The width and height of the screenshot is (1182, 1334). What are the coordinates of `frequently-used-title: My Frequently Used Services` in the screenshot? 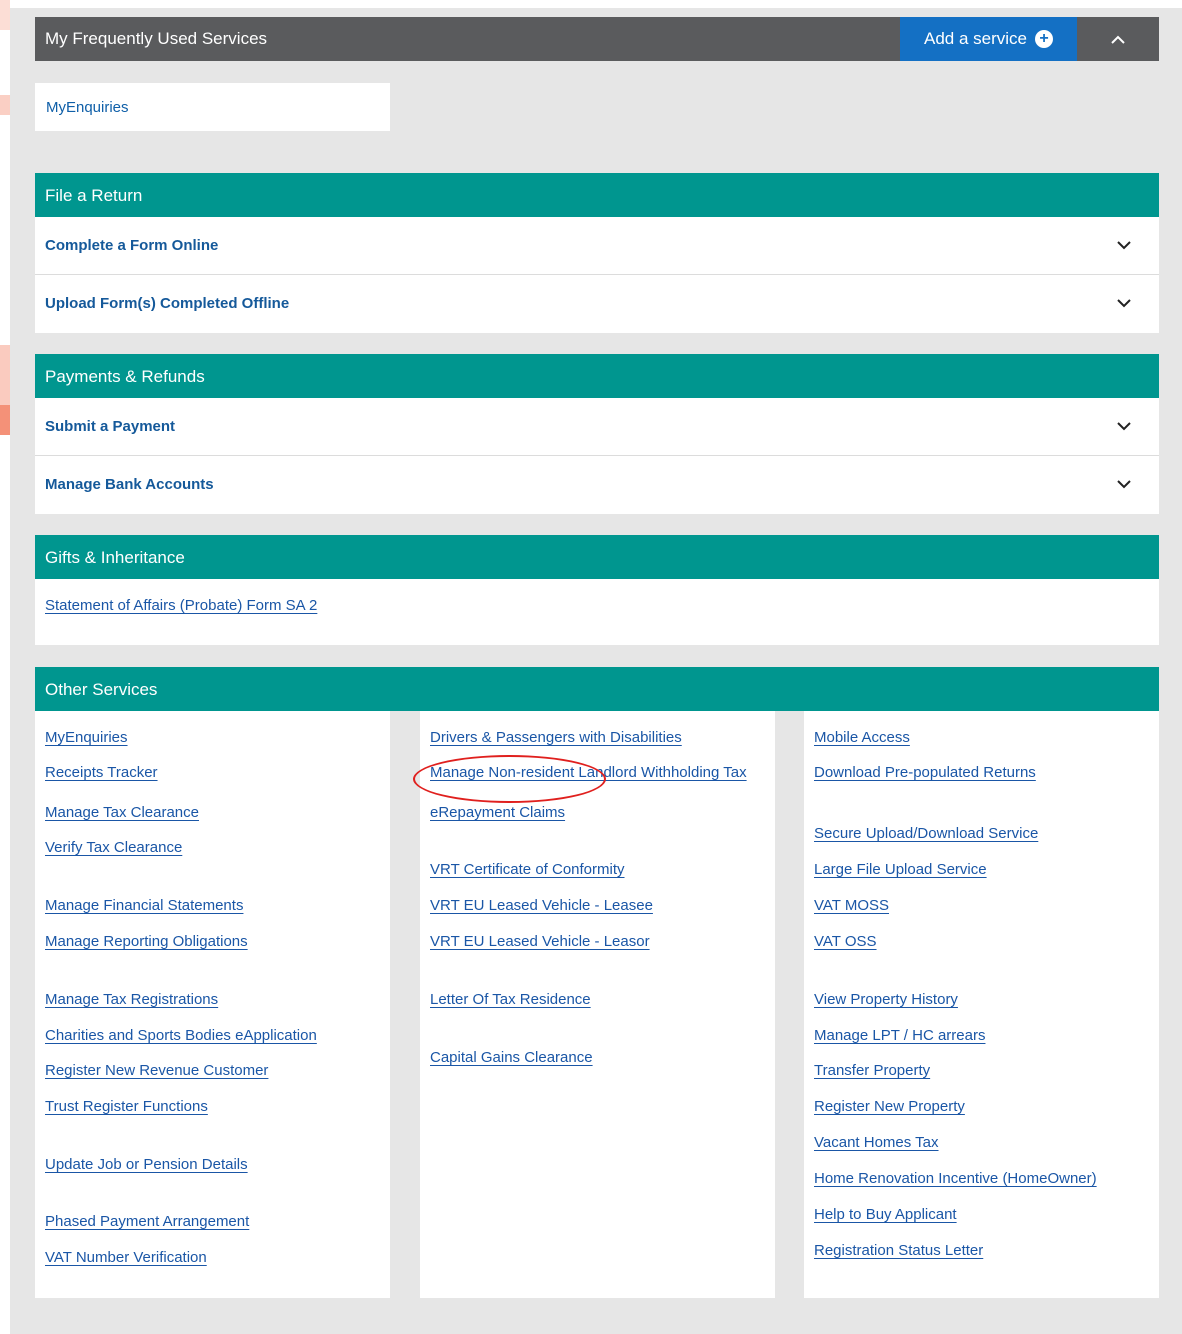 It's located at (156, 38).